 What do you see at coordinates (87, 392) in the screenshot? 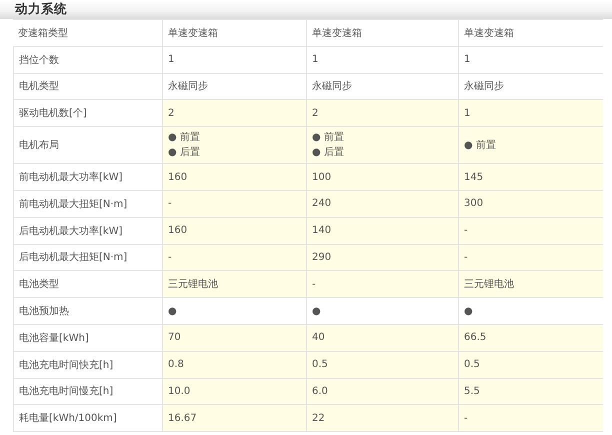
I see `row-label: 电池充电时间慢充[h]` at bounding box center [87, 392].